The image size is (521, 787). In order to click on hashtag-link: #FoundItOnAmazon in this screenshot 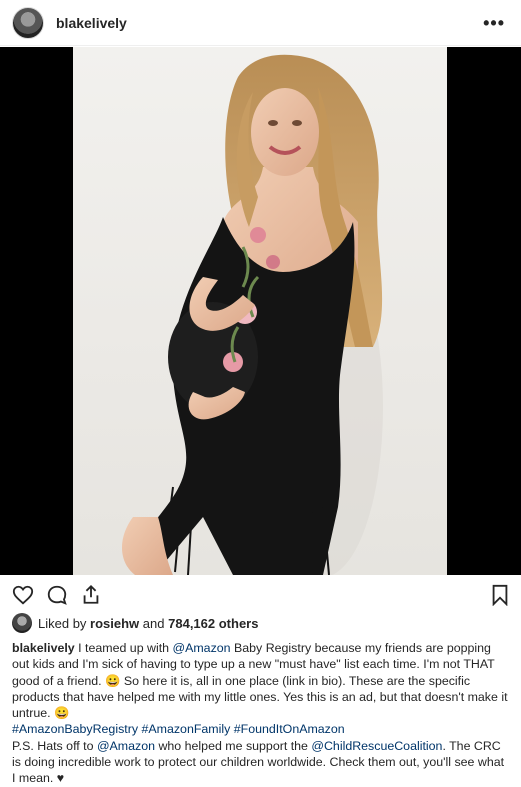, I will do `click(289, 729)`.